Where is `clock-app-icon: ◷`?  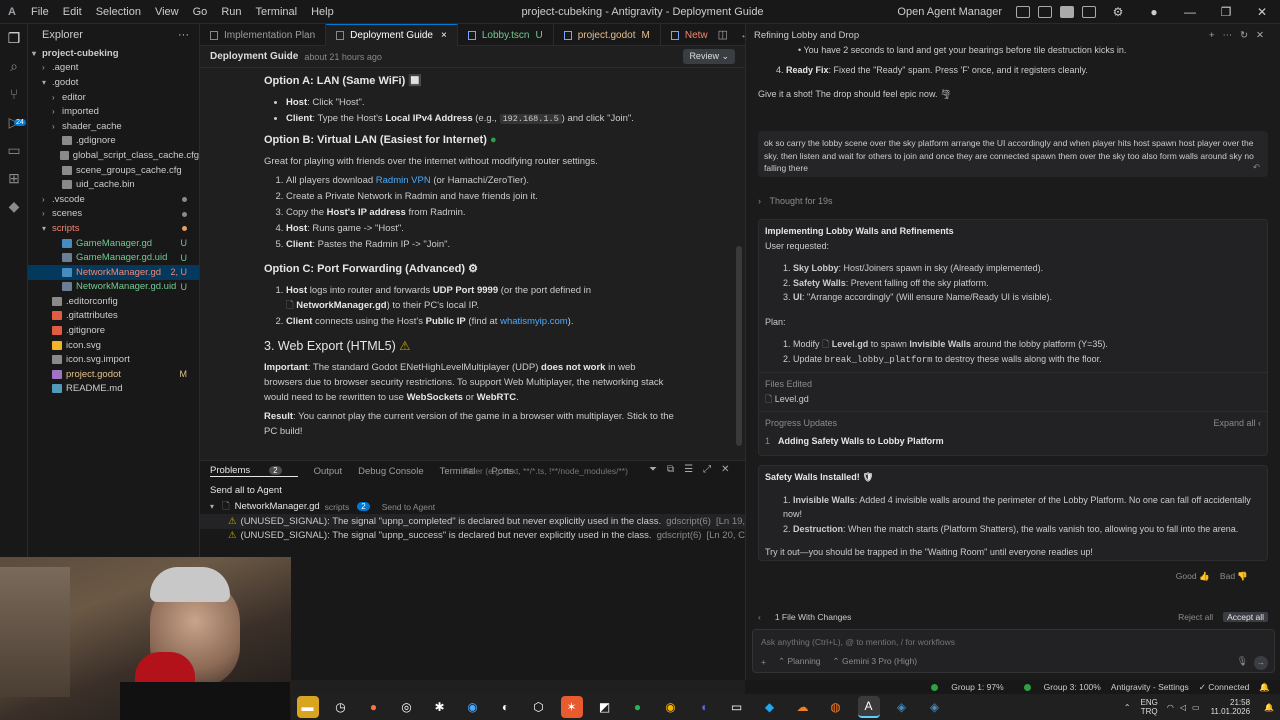
clock-app-icon: ◷ is located at coordinates (341, 707).